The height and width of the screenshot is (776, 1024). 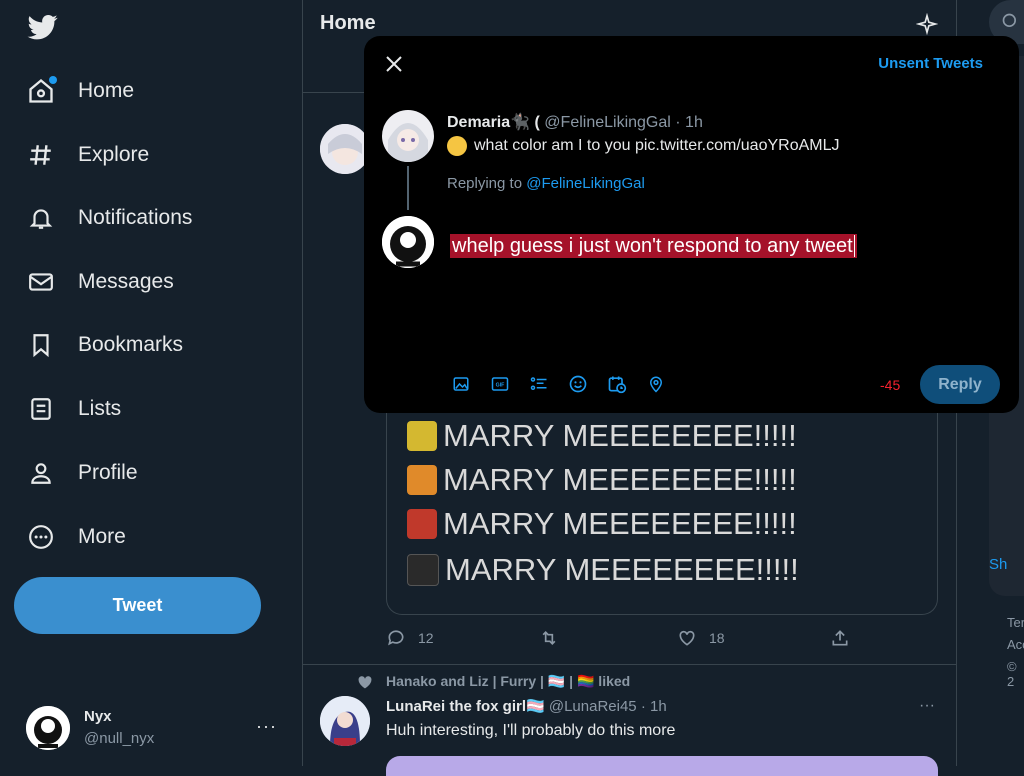 I want to click on footer-link: Ter, so click(x=1015, y=622).